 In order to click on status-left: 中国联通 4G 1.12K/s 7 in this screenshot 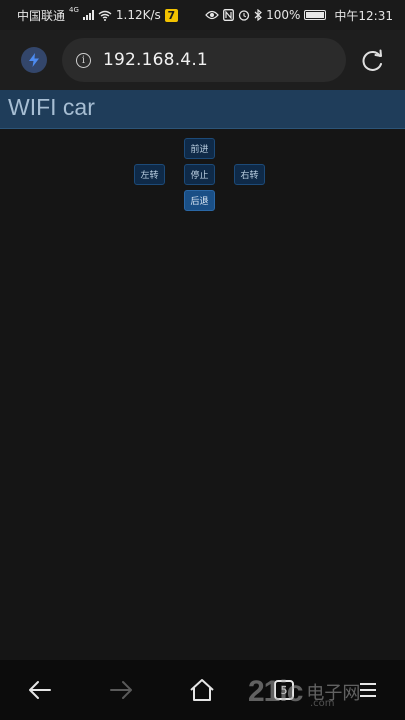, I will do `click(111, 15)`.